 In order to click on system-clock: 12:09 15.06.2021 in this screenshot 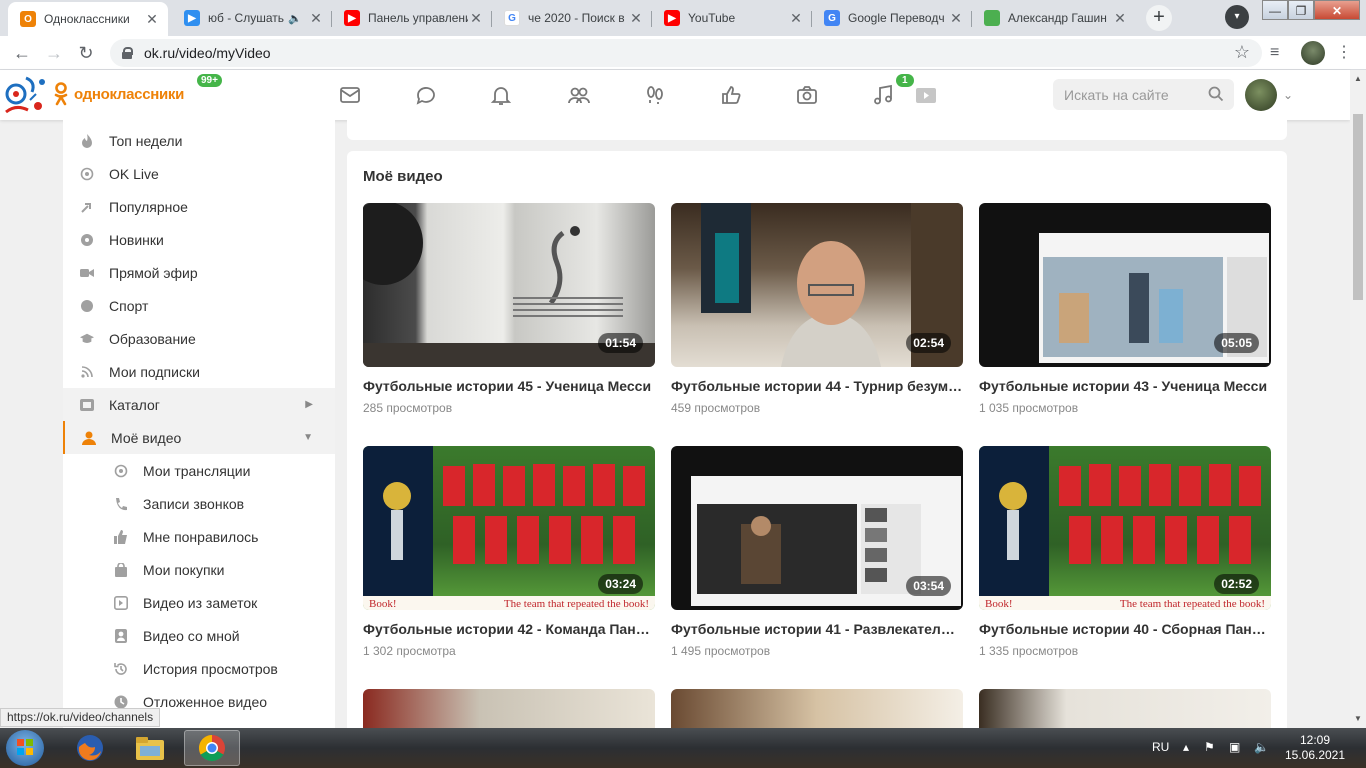, I will do `click(1315, 748)`.